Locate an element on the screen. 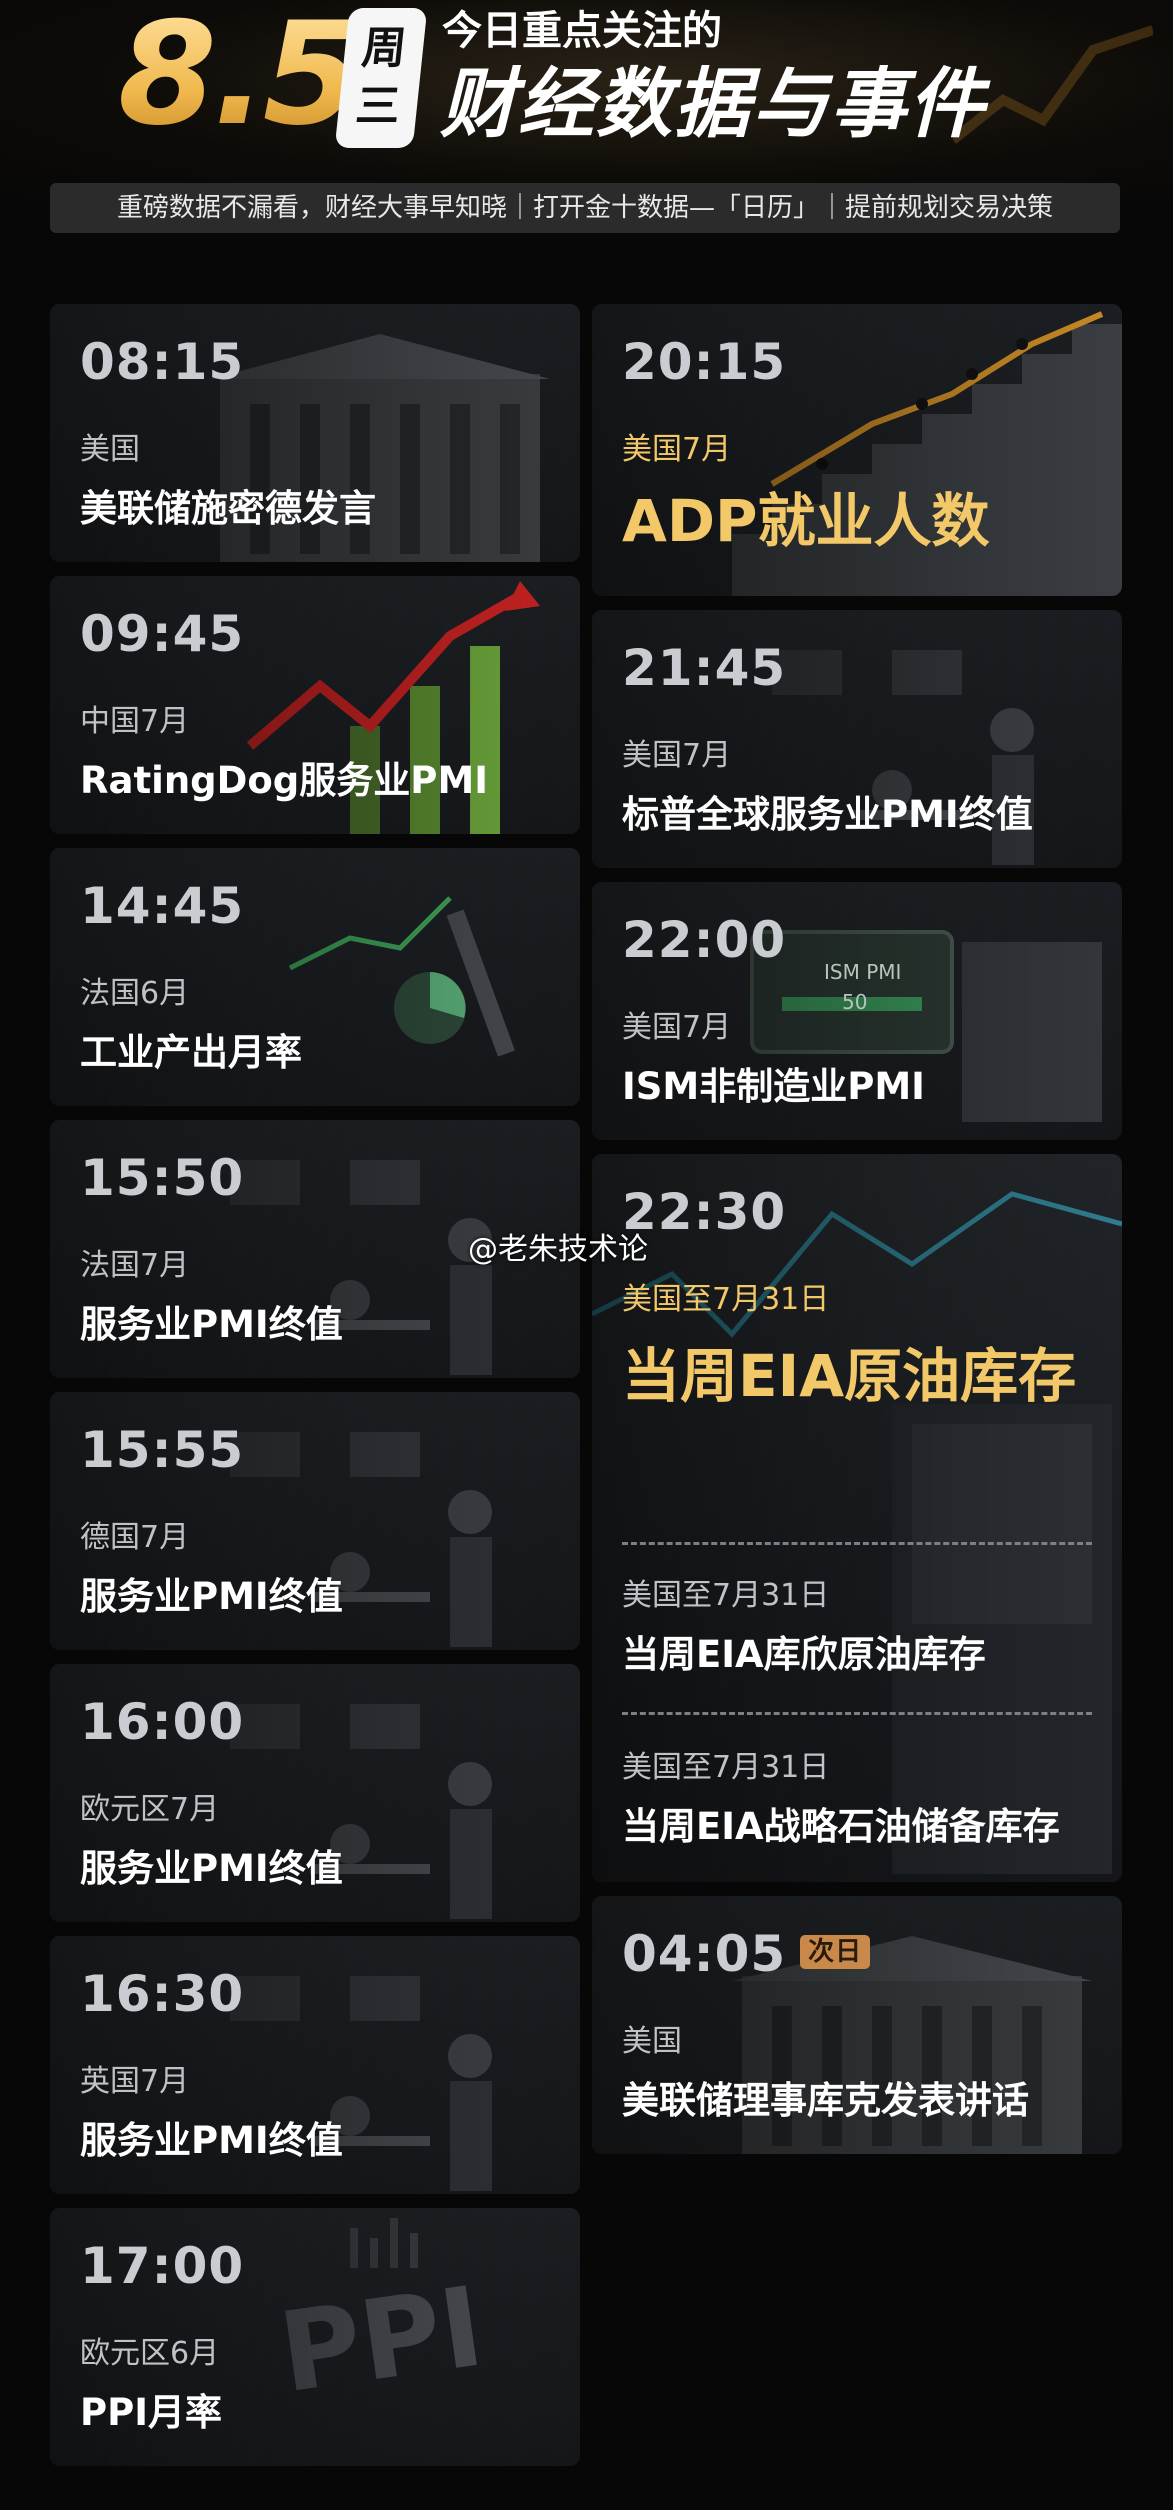 The width and height of the screenshot is (1173, 2510). event-card-adp: 20:15 美国7月 ADP就业人数 is located at coordinates (857, 450).